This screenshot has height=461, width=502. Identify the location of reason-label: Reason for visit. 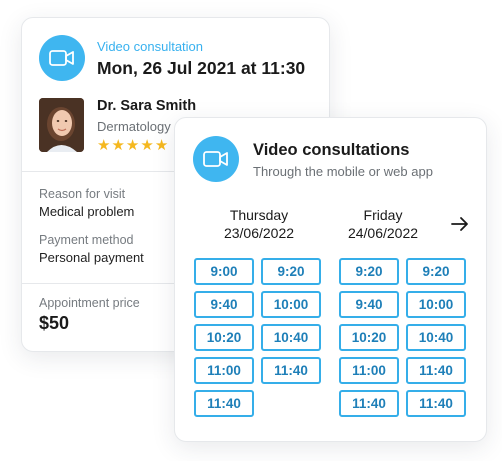
(82, 194).